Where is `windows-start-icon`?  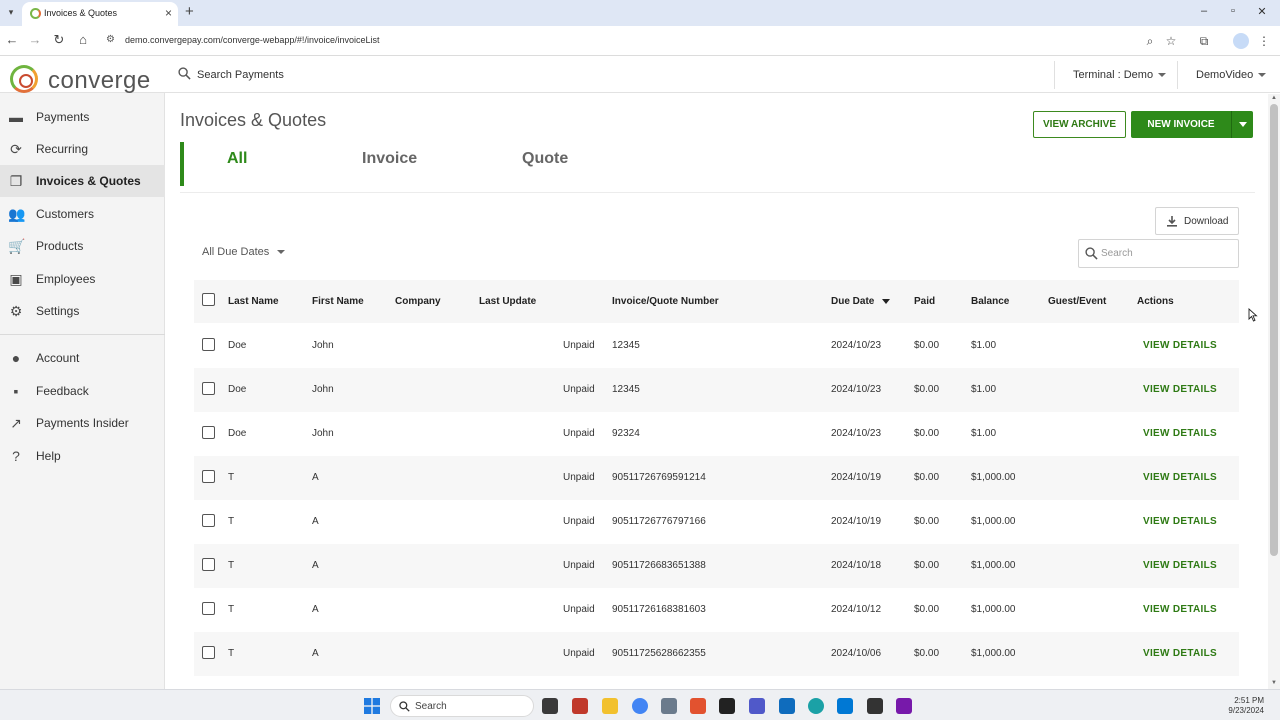 windows-start-icon is located at coordinates (372, 706).